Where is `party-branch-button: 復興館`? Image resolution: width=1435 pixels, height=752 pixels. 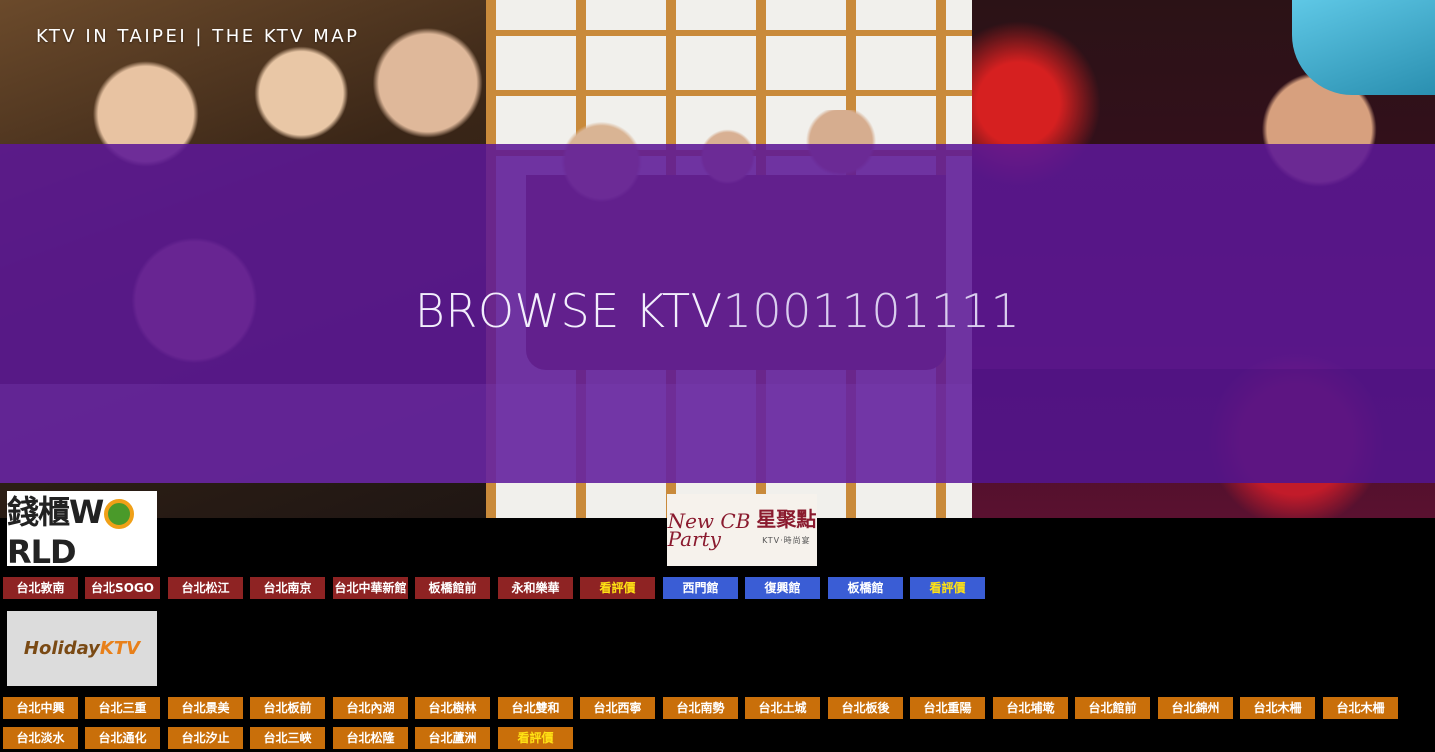
party-branch-button: 復興館 is located at coordinates (782, 588).